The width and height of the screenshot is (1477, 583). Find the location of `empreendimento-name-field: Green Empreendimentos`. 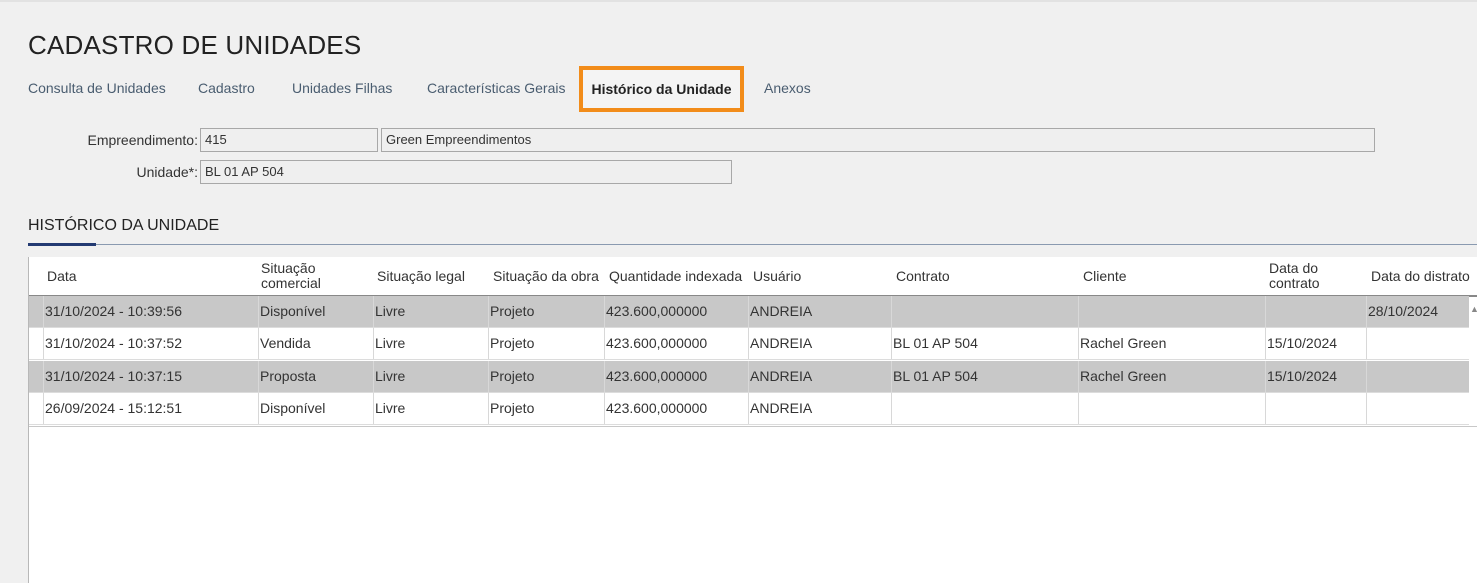

empreendimento-name-field: Green Empreendimentos is located at coordinates (878, 140).